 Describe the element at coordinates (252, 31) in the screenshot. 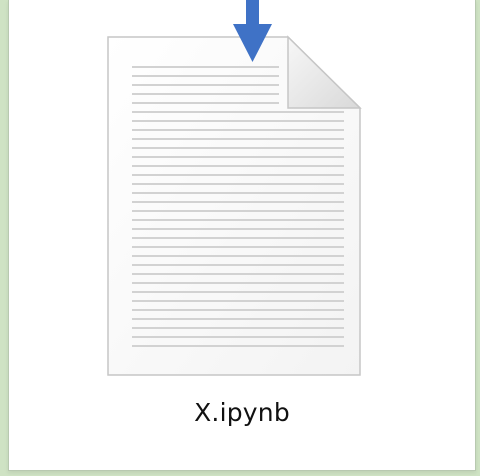

I see `down-arrow-icon` at that location.